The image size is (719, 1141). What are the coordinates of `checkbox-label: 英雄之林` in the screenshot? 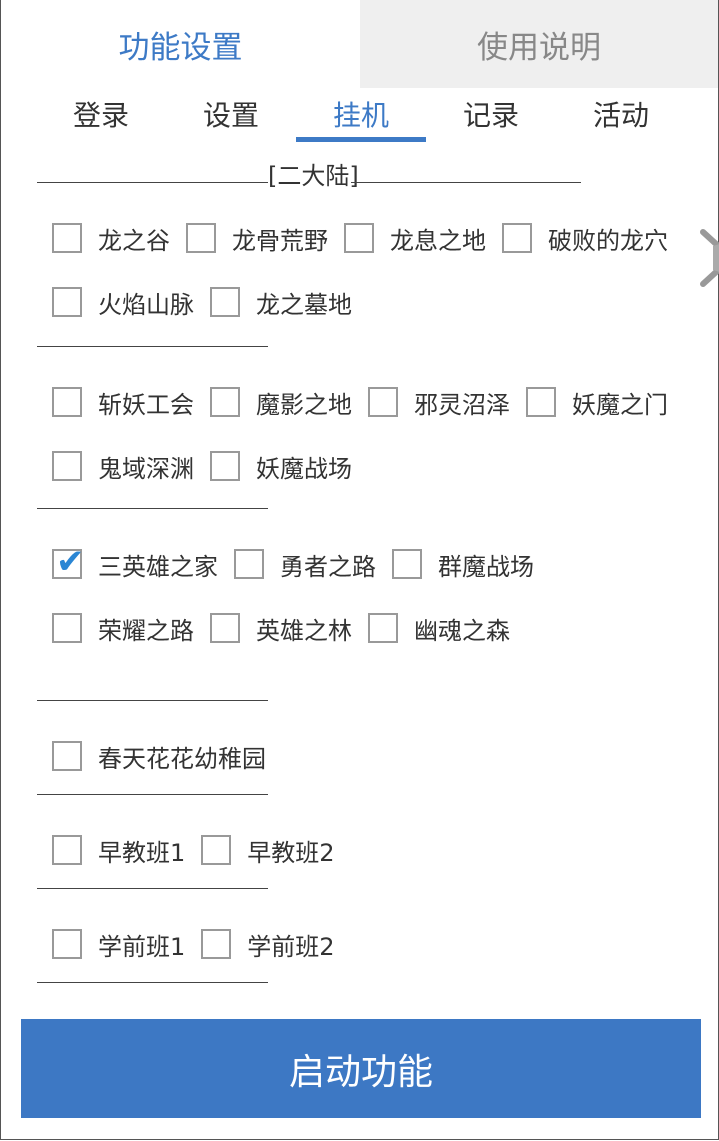 It's located at (304, 630).